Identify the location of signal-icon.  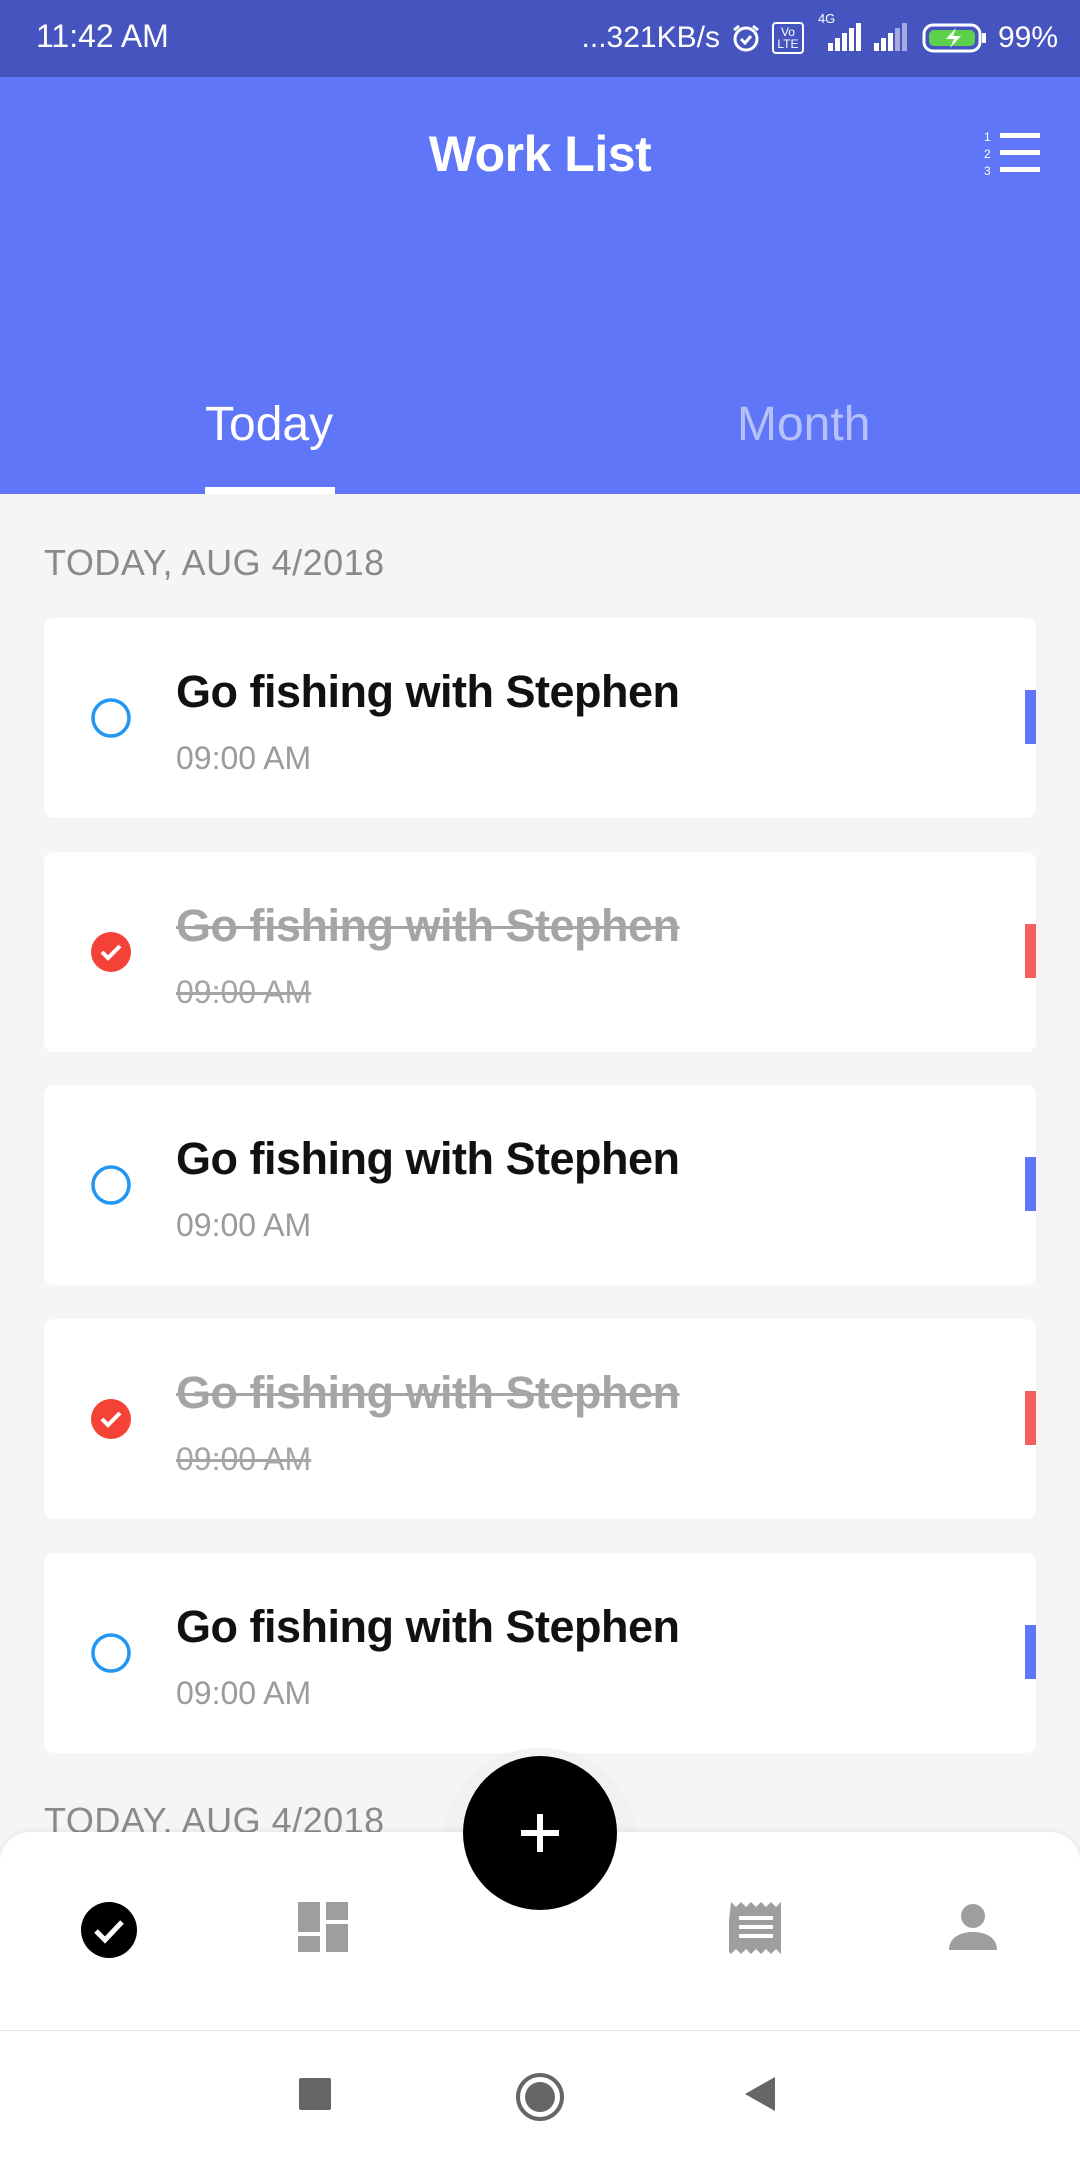
(892, 38).